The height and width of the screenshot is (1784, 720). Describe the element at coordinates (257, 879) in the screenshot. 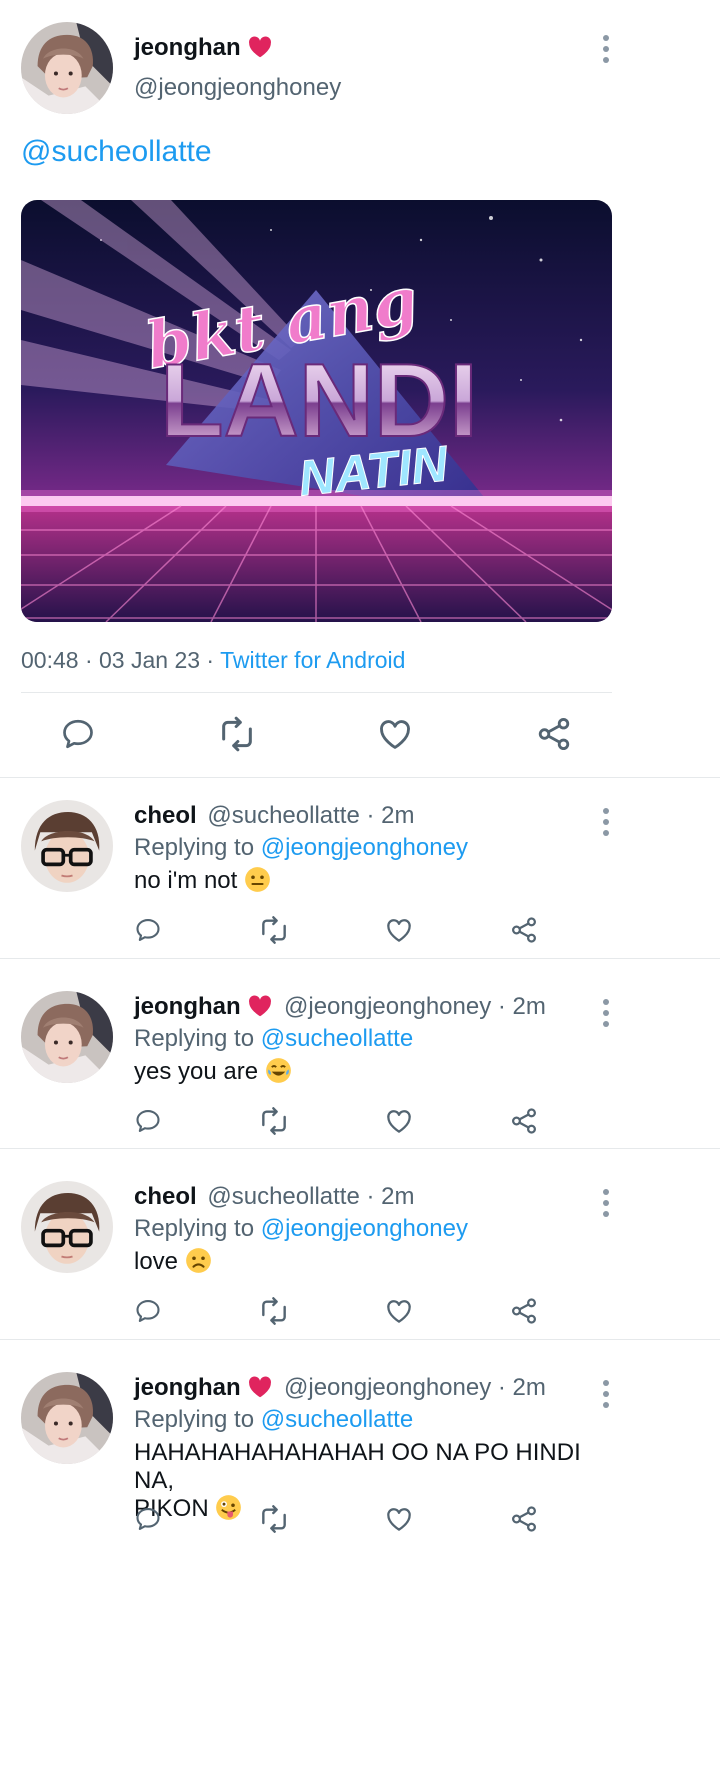

I see `neutral-face-emoji` at that location.